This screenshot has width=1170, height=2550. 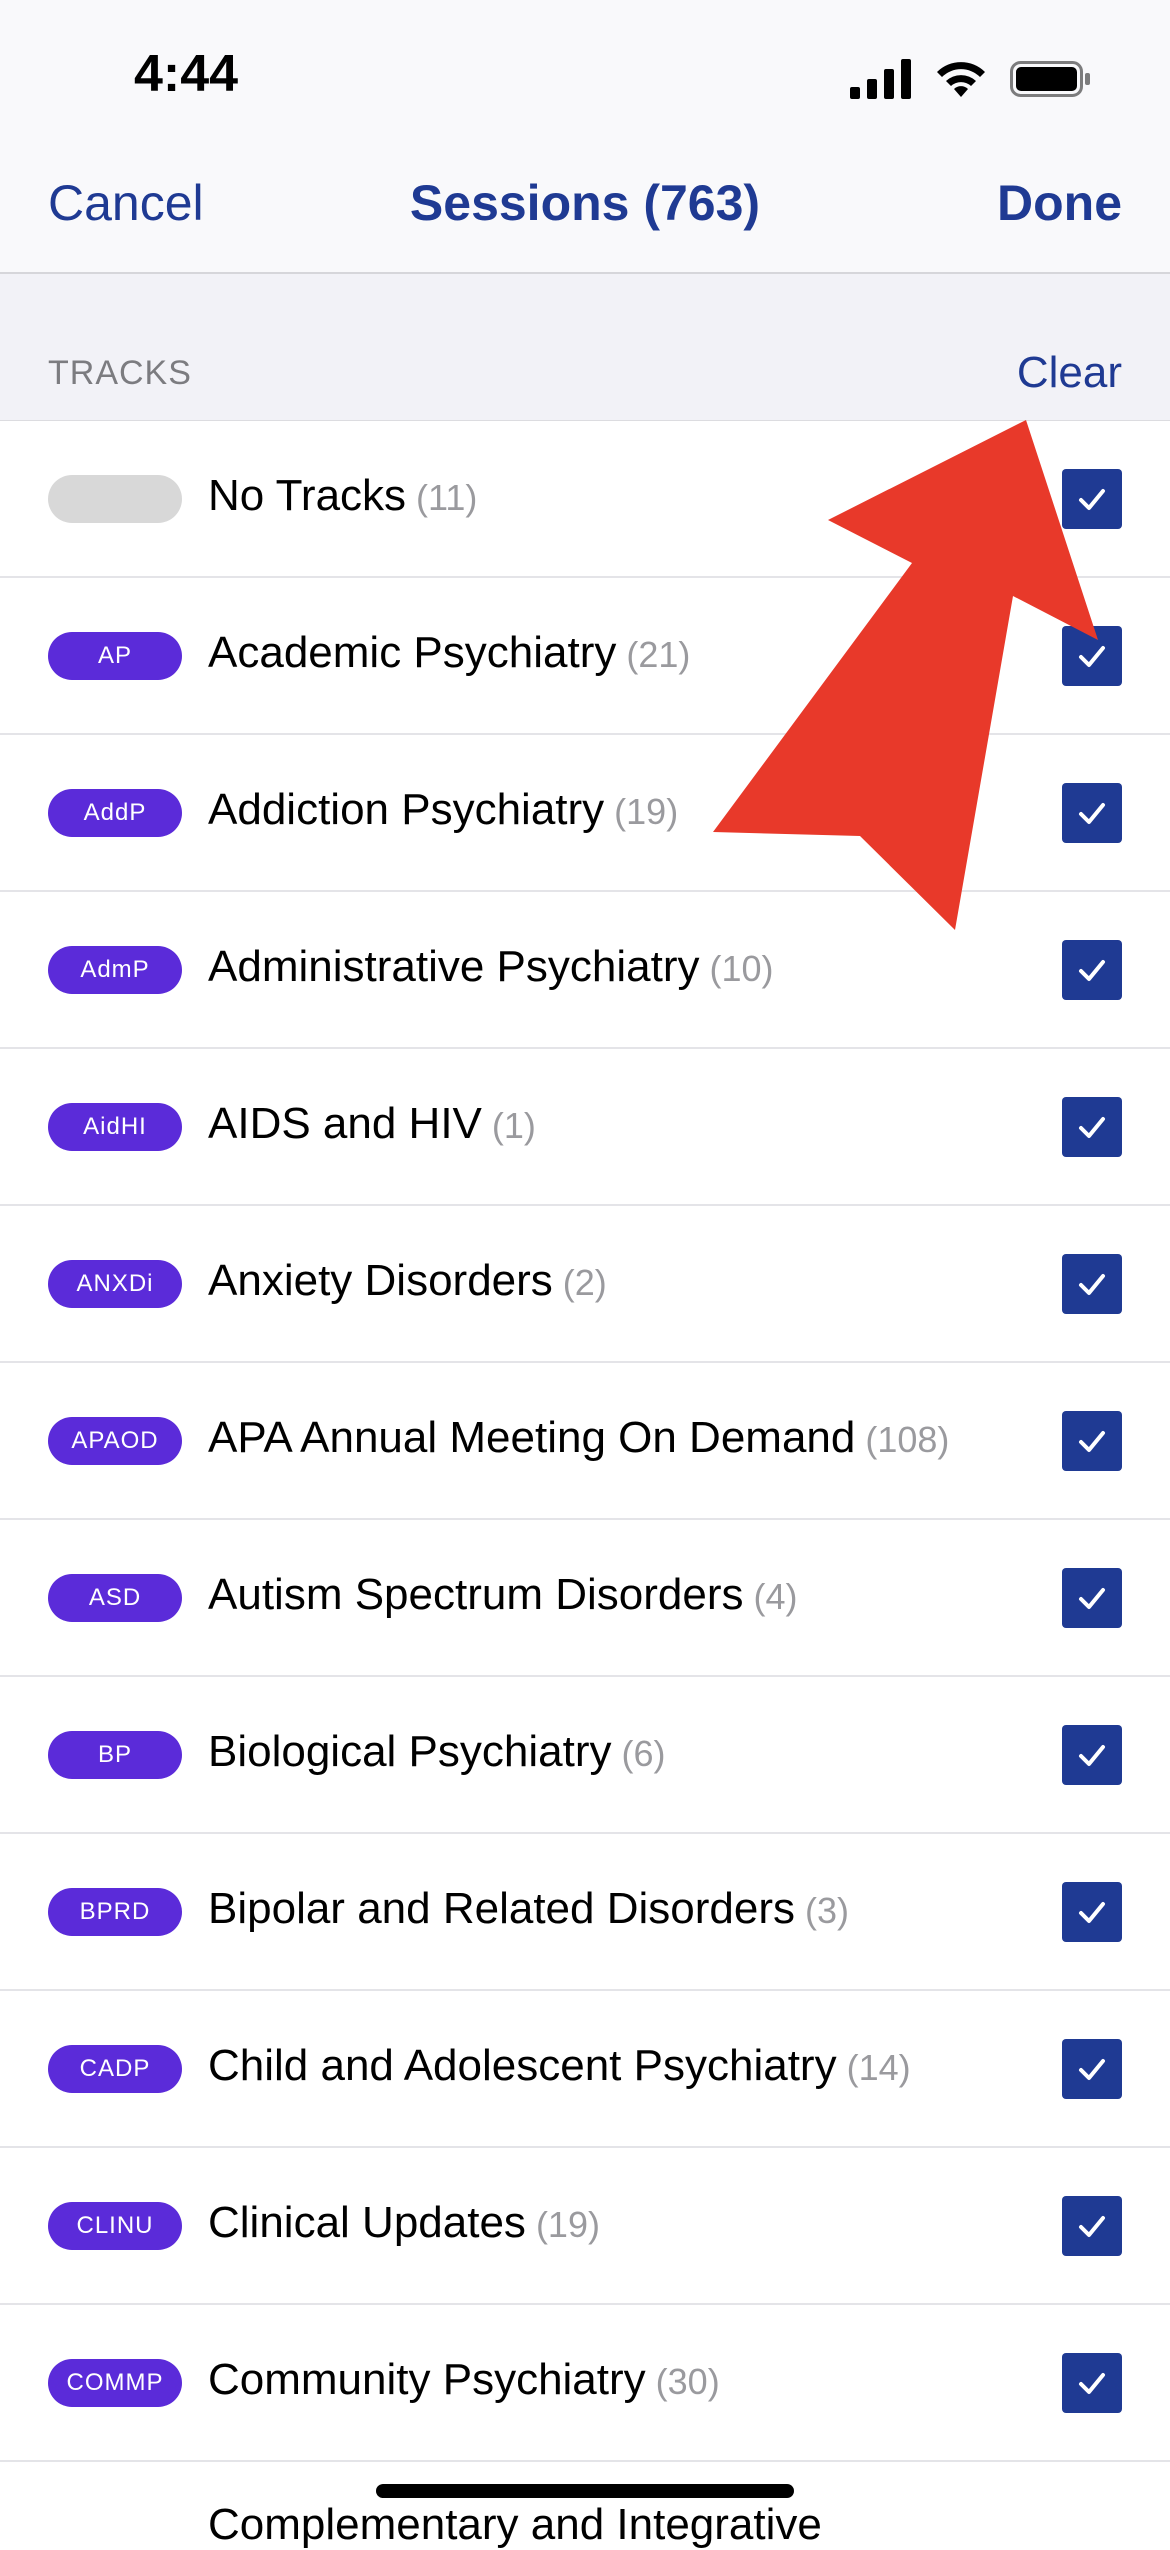 What do you see at coordinates (307, 495) in the screenshot?
I see `track-name: No Tracks` at bounding box center [307, 495].